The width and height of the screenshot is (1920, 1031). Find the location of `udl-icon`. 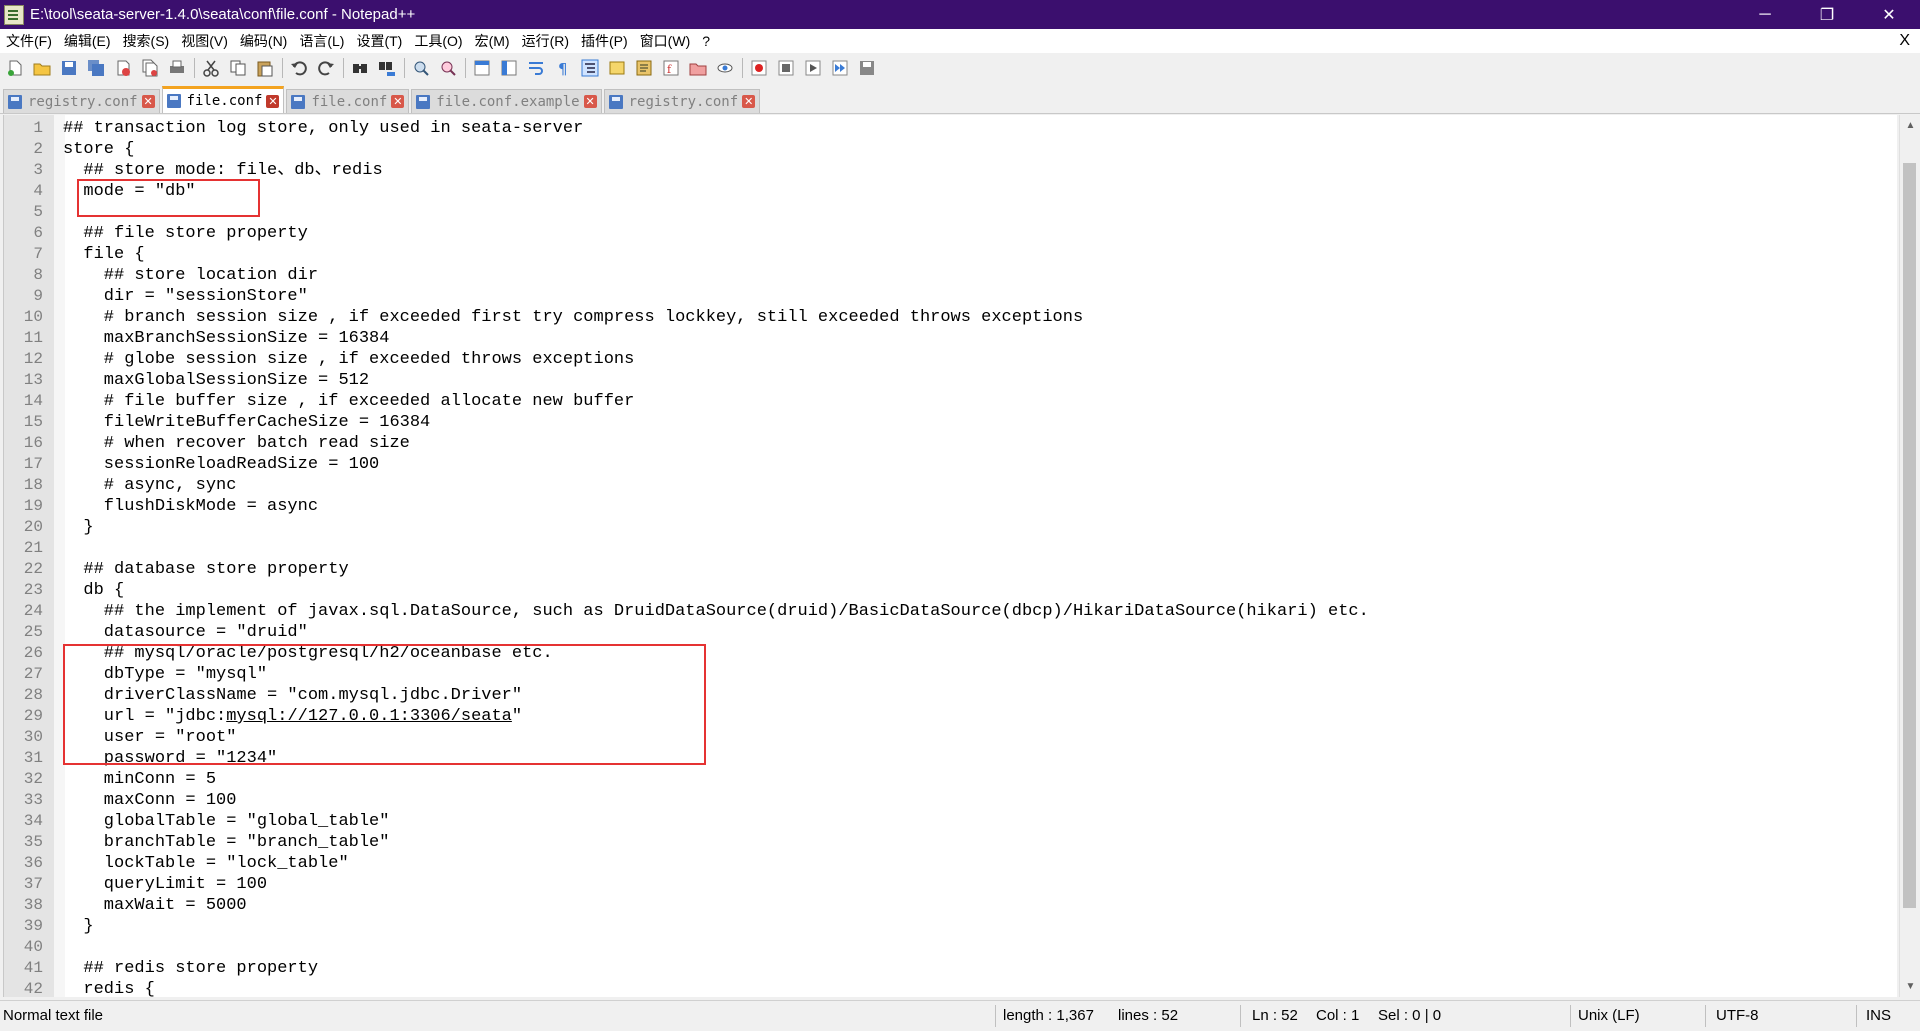

udl-icon is located at coordinates (617, 68).